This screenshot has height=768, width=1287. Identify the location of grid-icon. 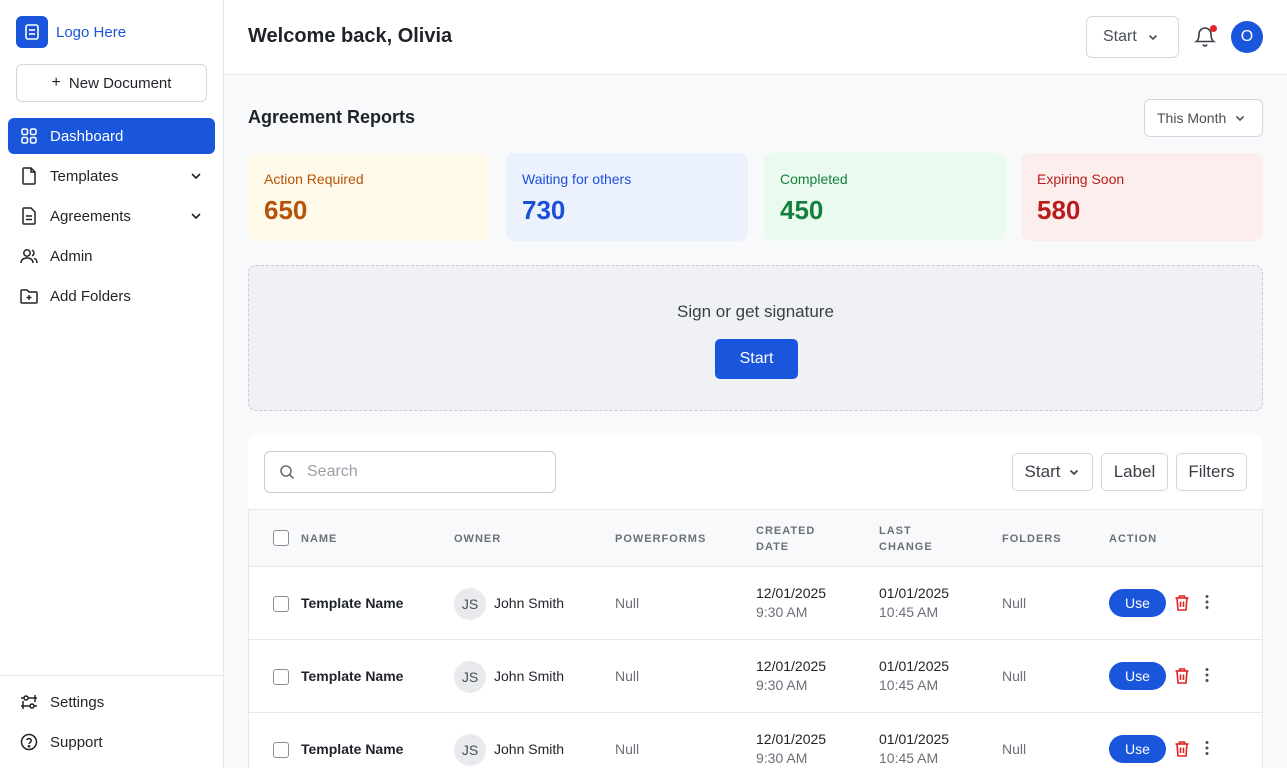
(29, 136).